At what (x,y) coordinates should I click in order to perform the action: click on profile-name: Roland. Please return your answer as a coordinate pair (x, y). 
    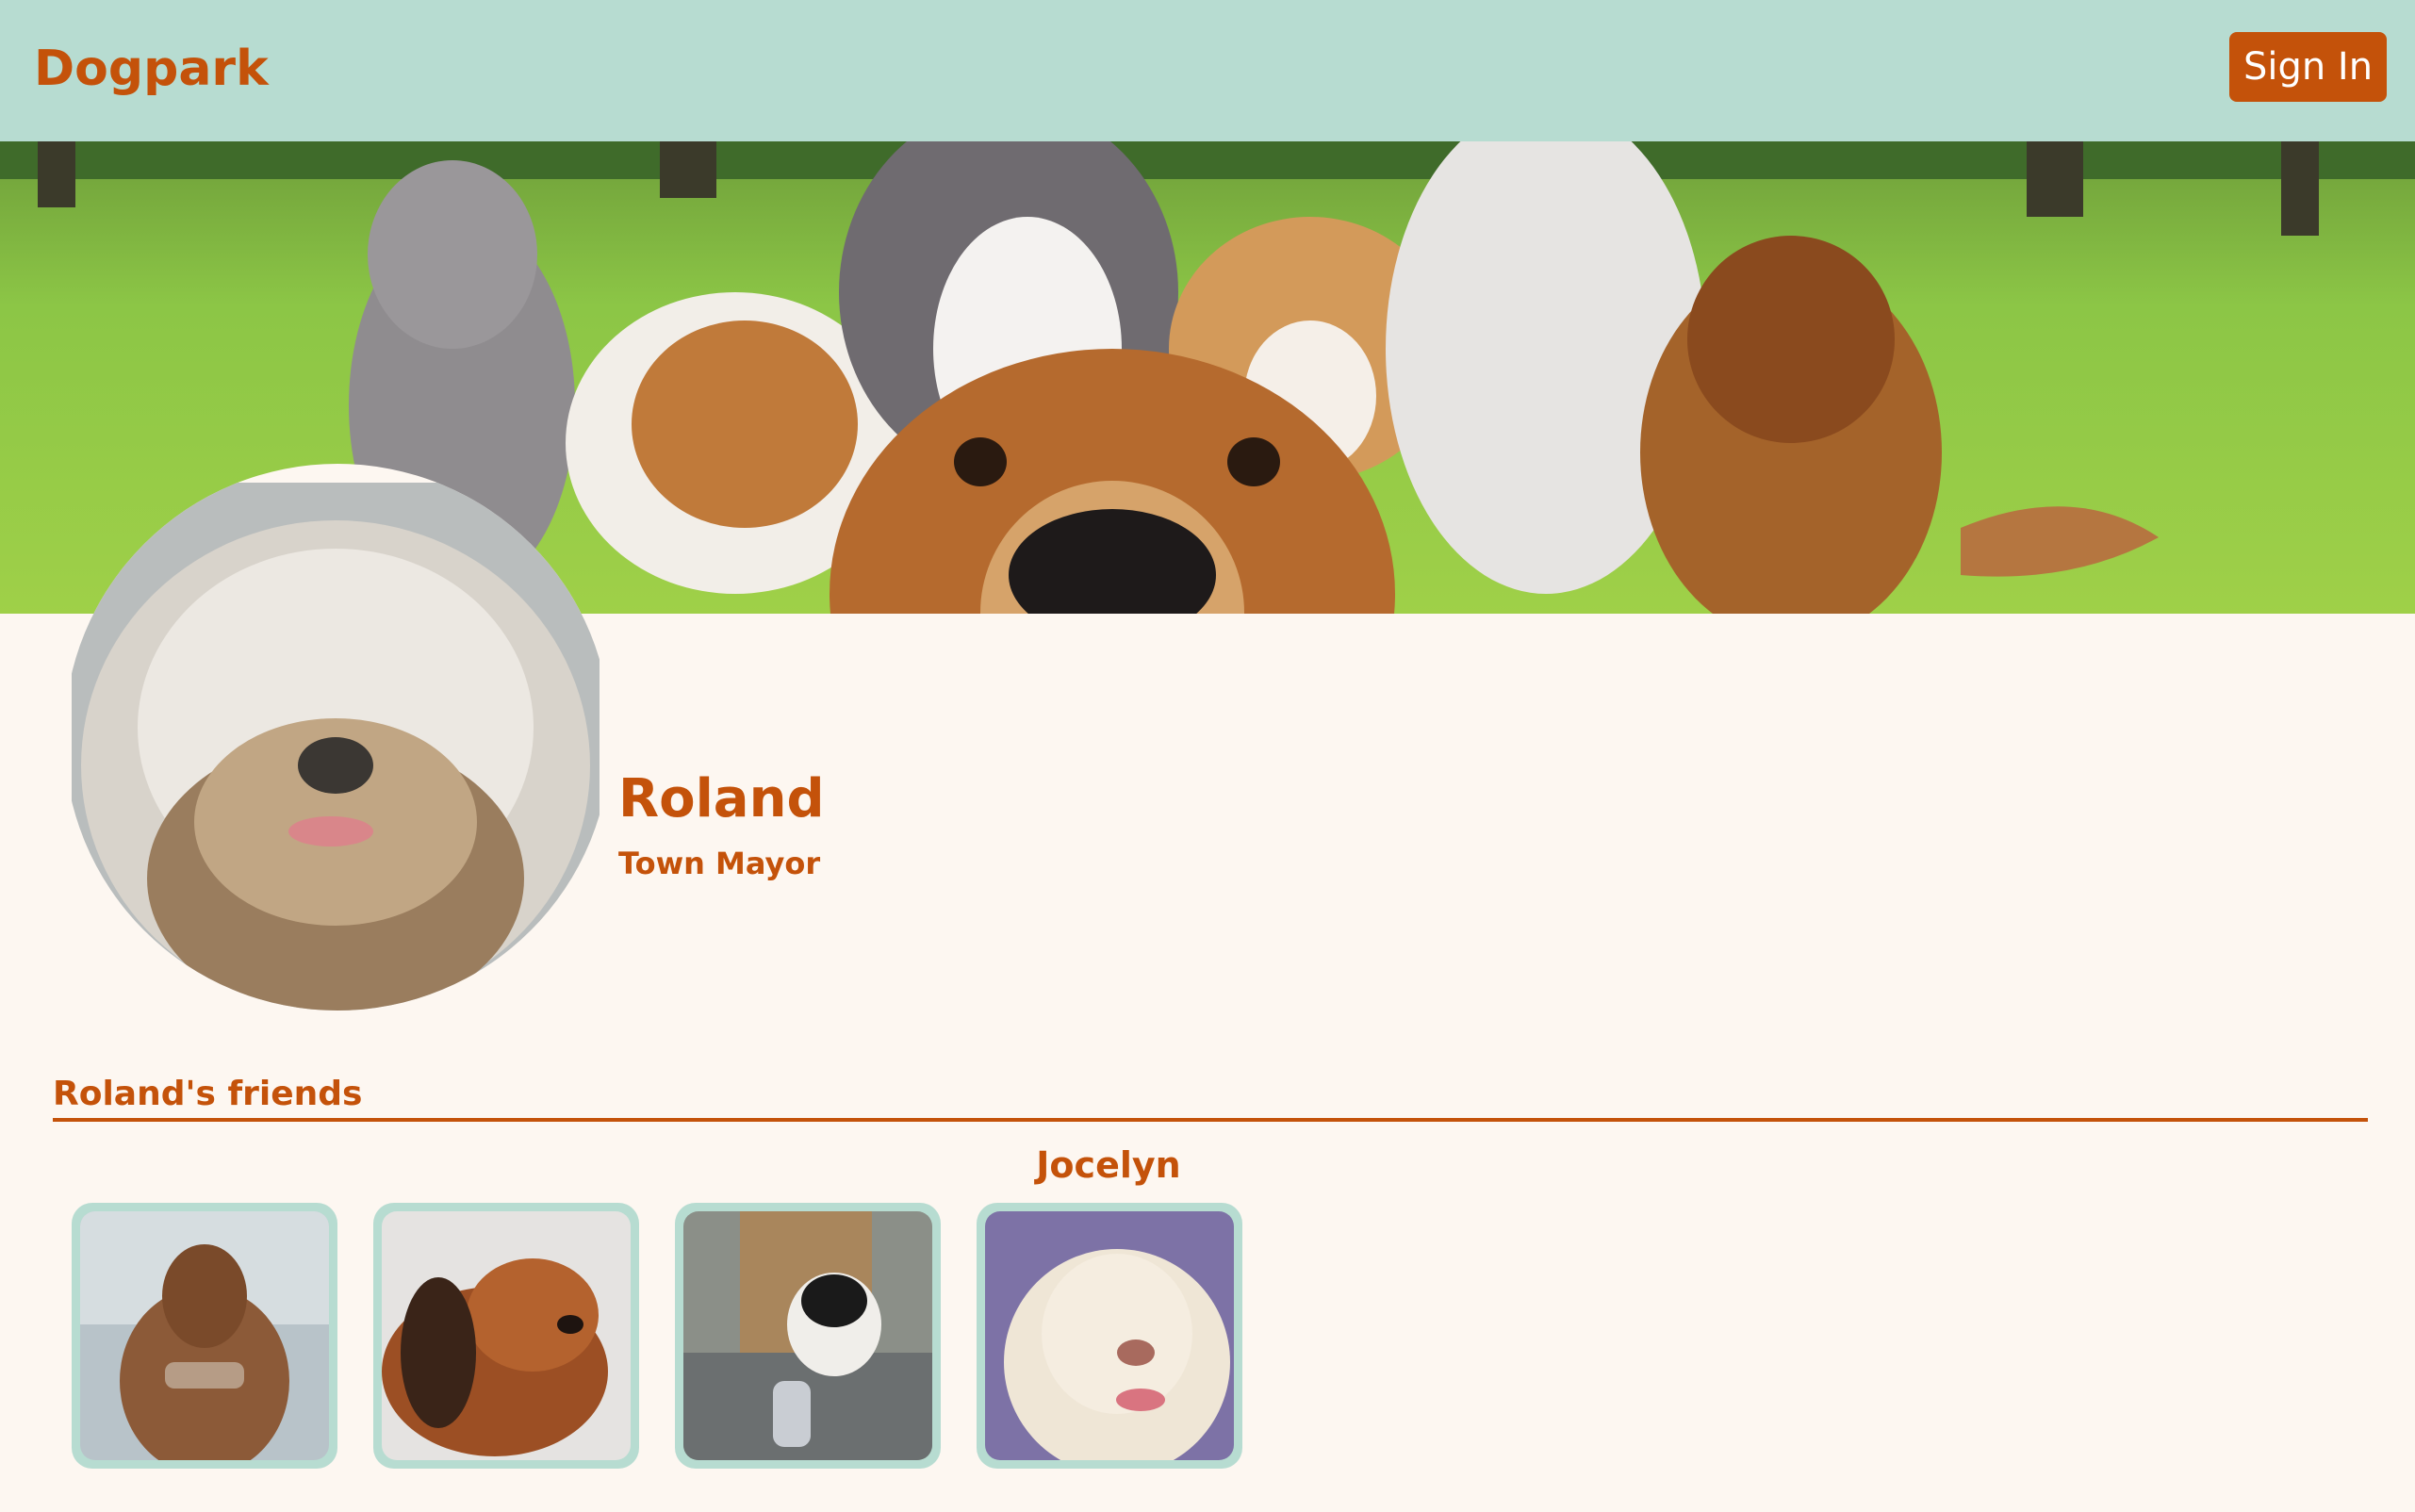
    Looking at the image, I should click on (722, 799).